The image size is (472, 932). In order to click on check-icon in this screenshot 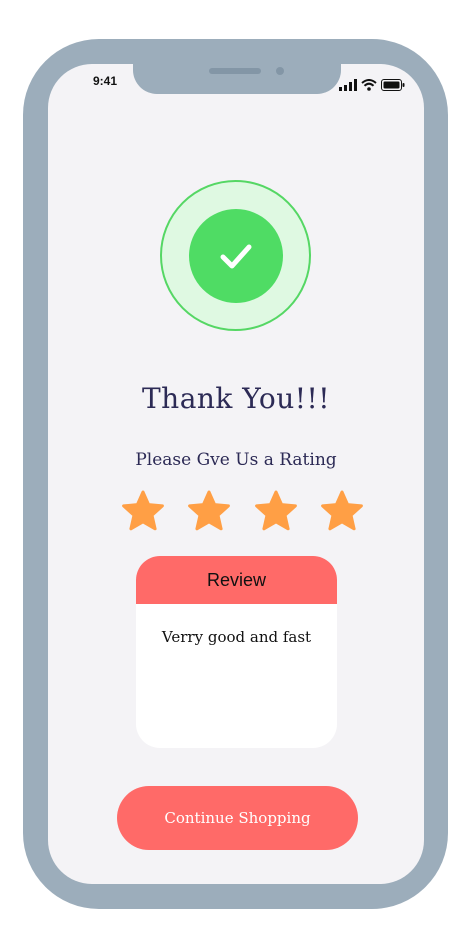, I will do `click(236, 256)`.